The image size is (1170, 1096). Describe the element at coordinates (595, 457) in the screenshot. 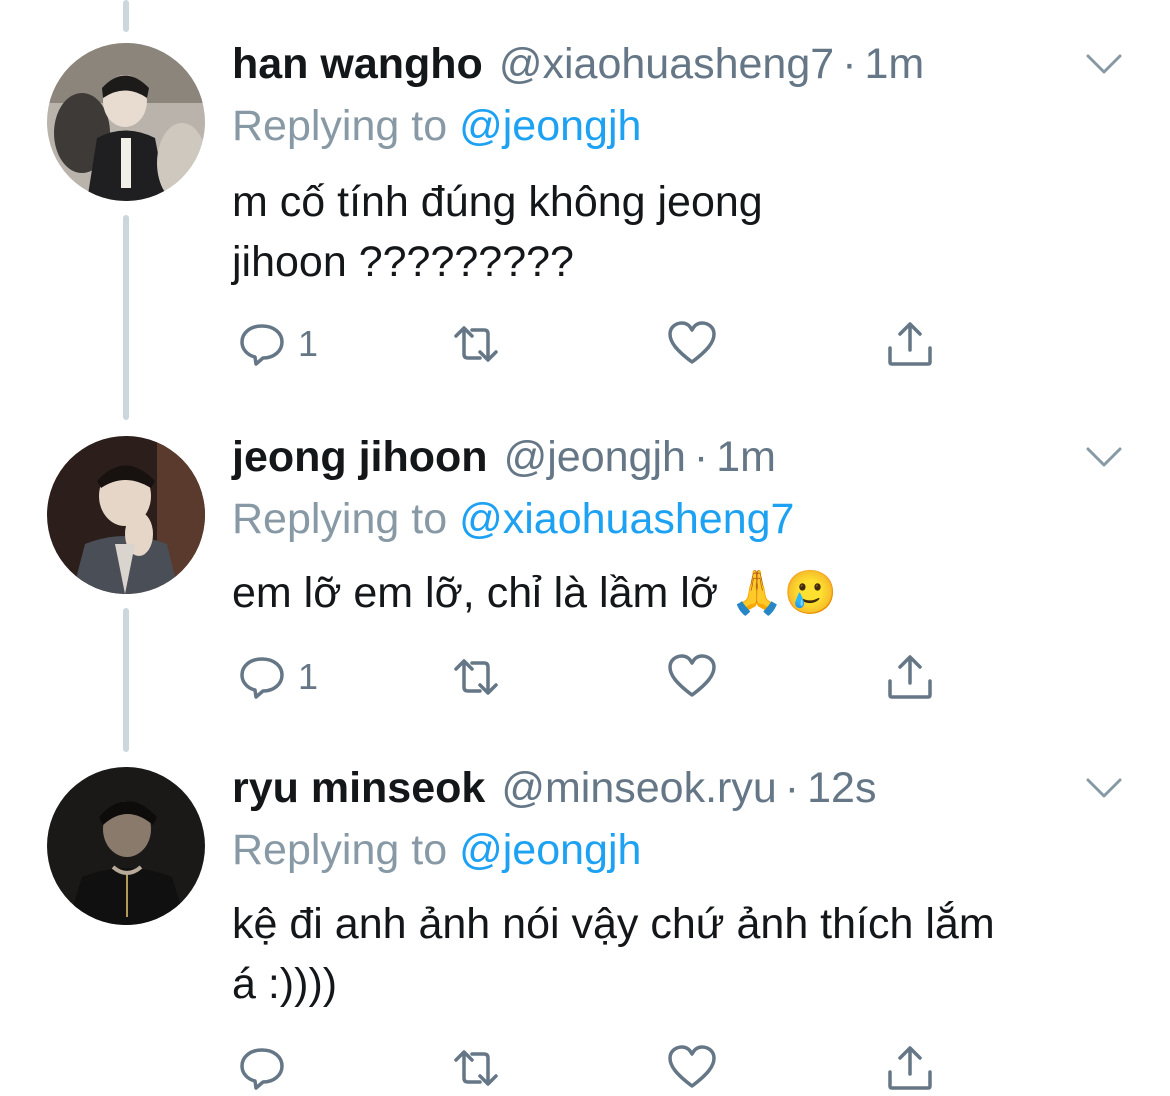

I see `author-handle: @jeongjh` at that location.